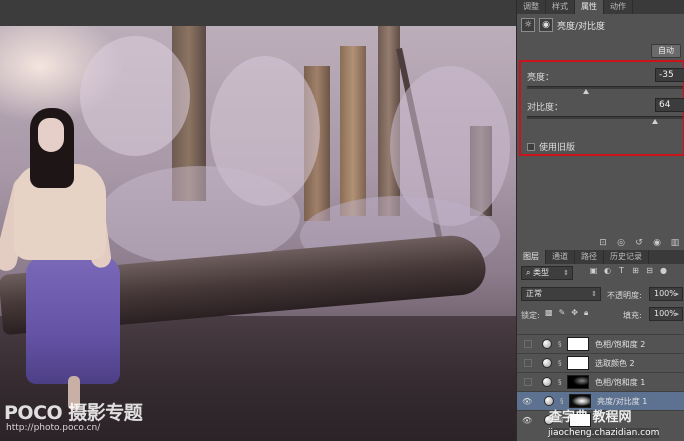  What do you see at coordinates (541, 78) in the screenshot?
I see `brightness-label: 亮度：` at bounding box center [541, 78].